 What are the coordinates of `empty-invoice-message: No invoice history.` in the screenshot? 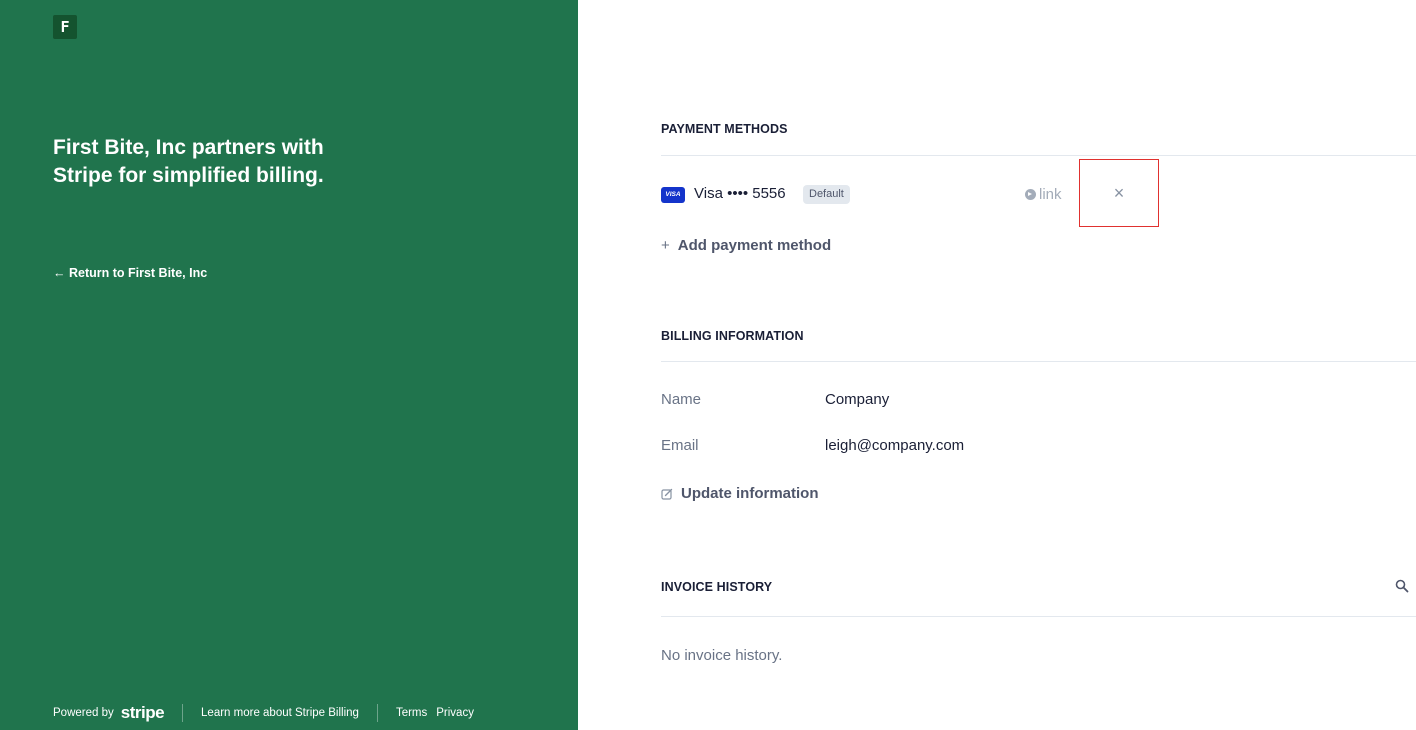 It's located at (722, 655).